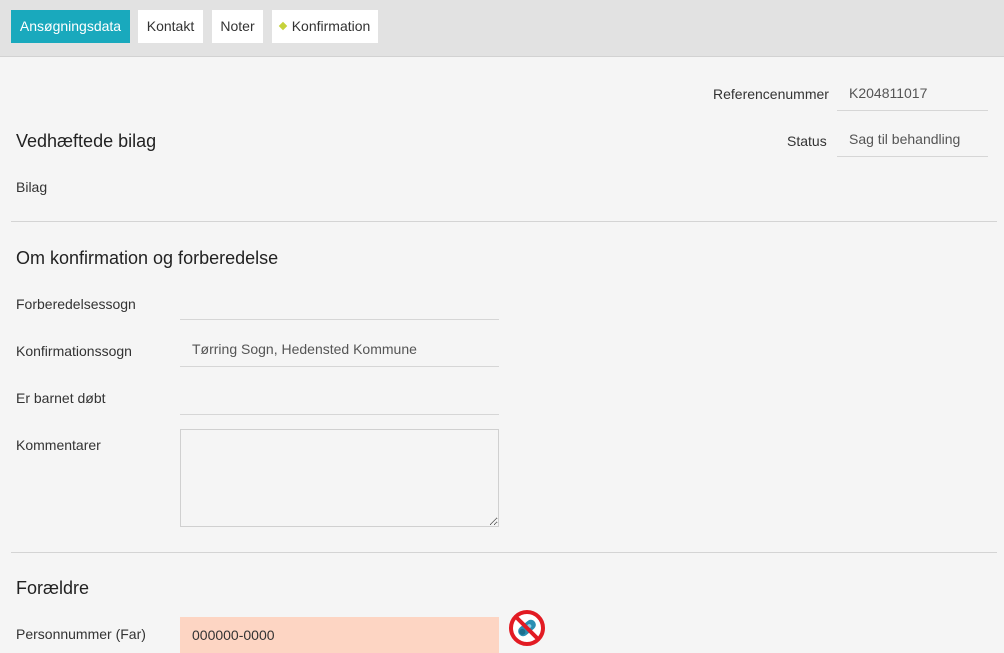 Image resolution: width=1004 pixels, height=653 pixels. Describe the element at coordinates (339, 635) in the screenshot. I see `father-cpr-input` at that location.